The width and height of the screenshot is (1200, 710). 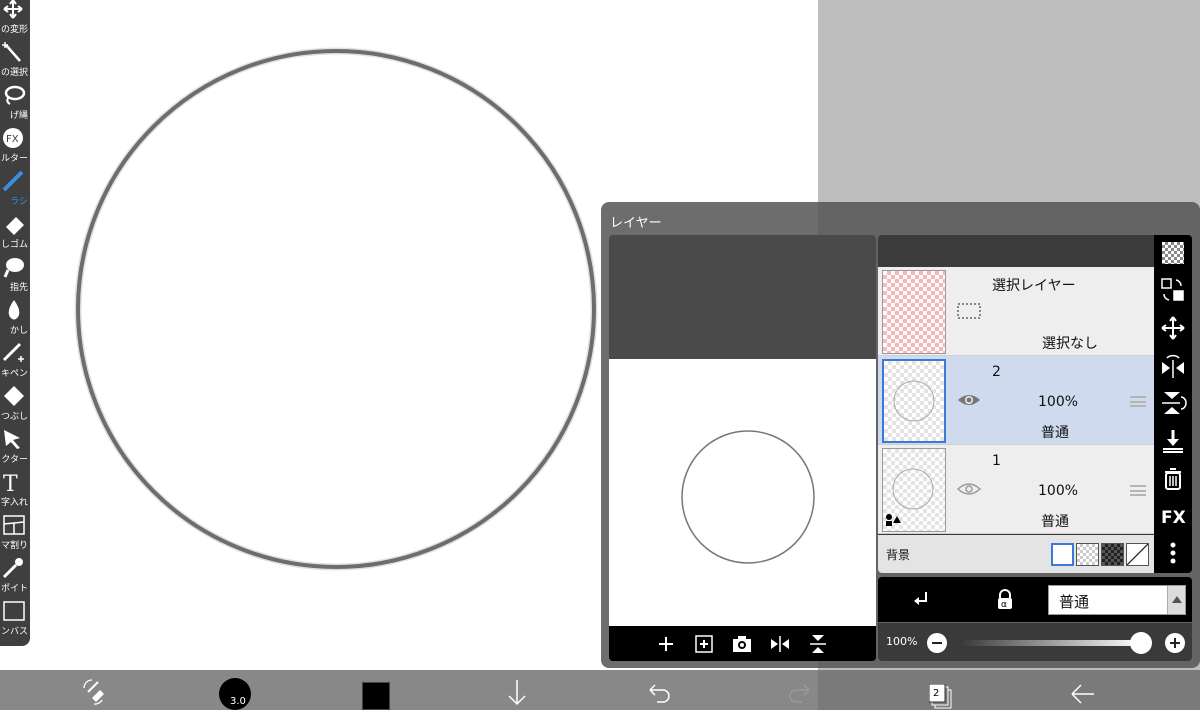 I want to click on eraser-icon, so click(x=15, y=226).